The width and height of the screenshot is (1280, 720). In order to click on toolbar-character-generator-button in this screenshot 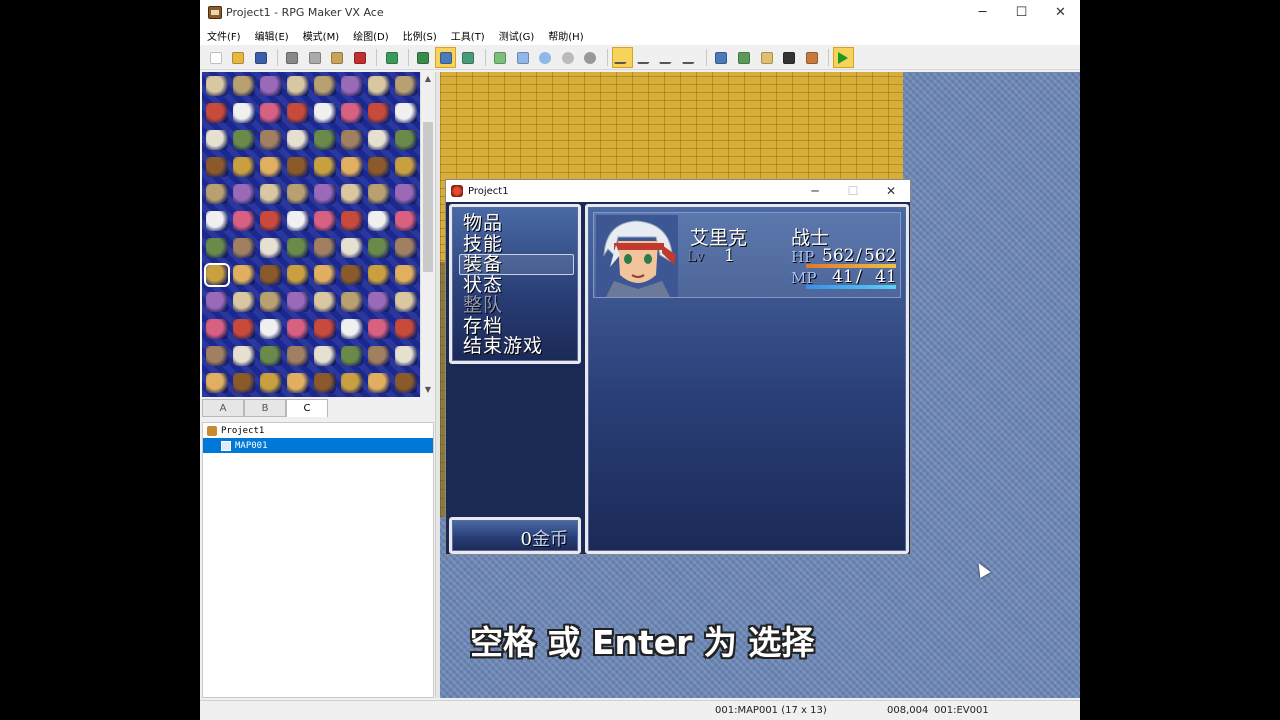, I will do `click(811, 57)`.